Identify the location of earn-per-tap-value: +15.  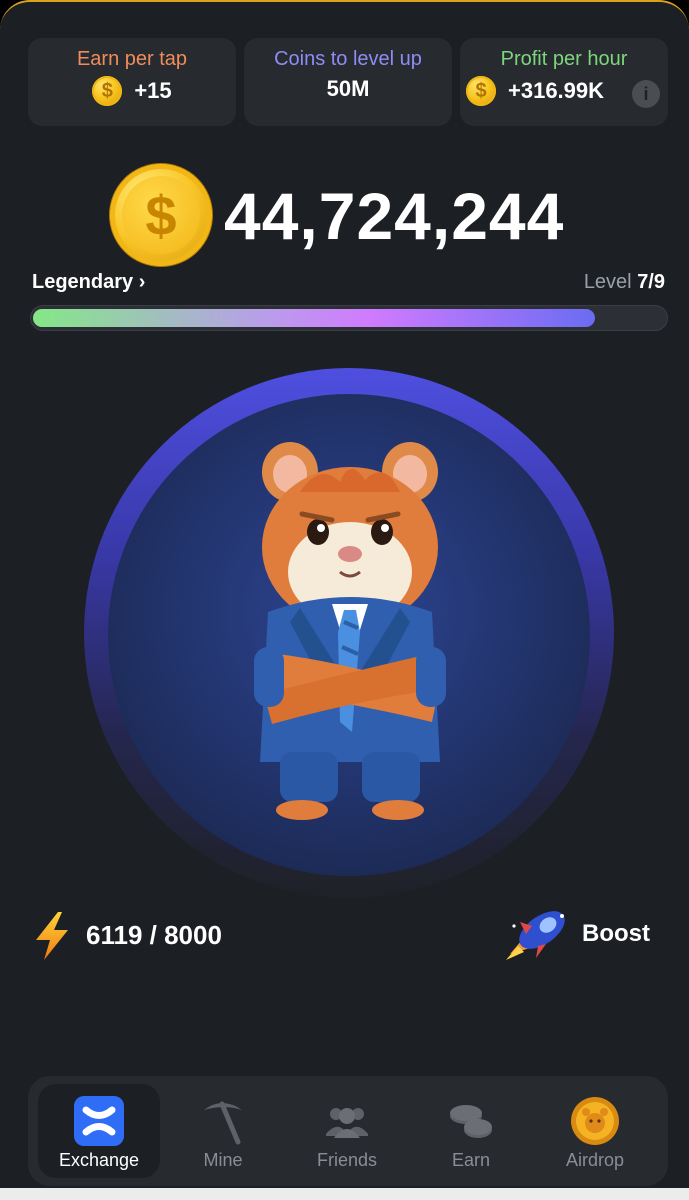
(153, 90).